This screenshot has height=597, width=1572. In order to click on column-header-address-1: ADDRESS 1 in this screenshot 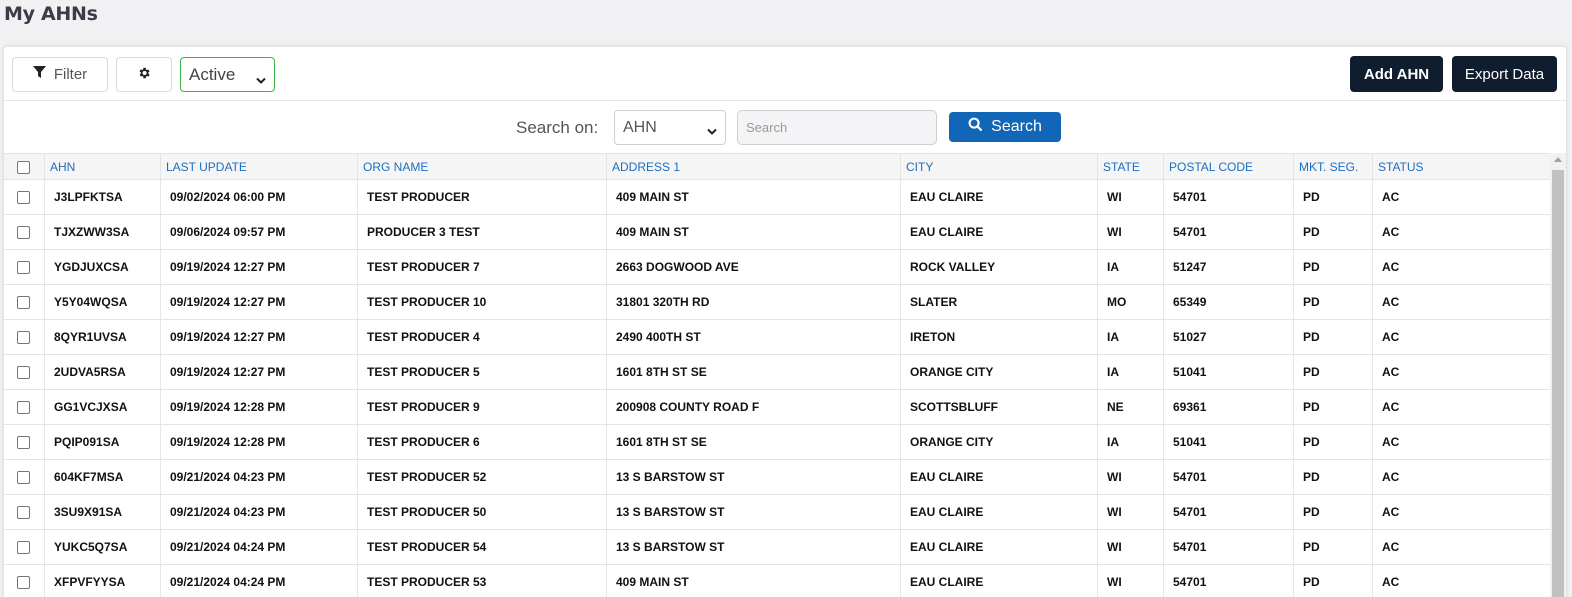, I will do `click(753, 167)`.